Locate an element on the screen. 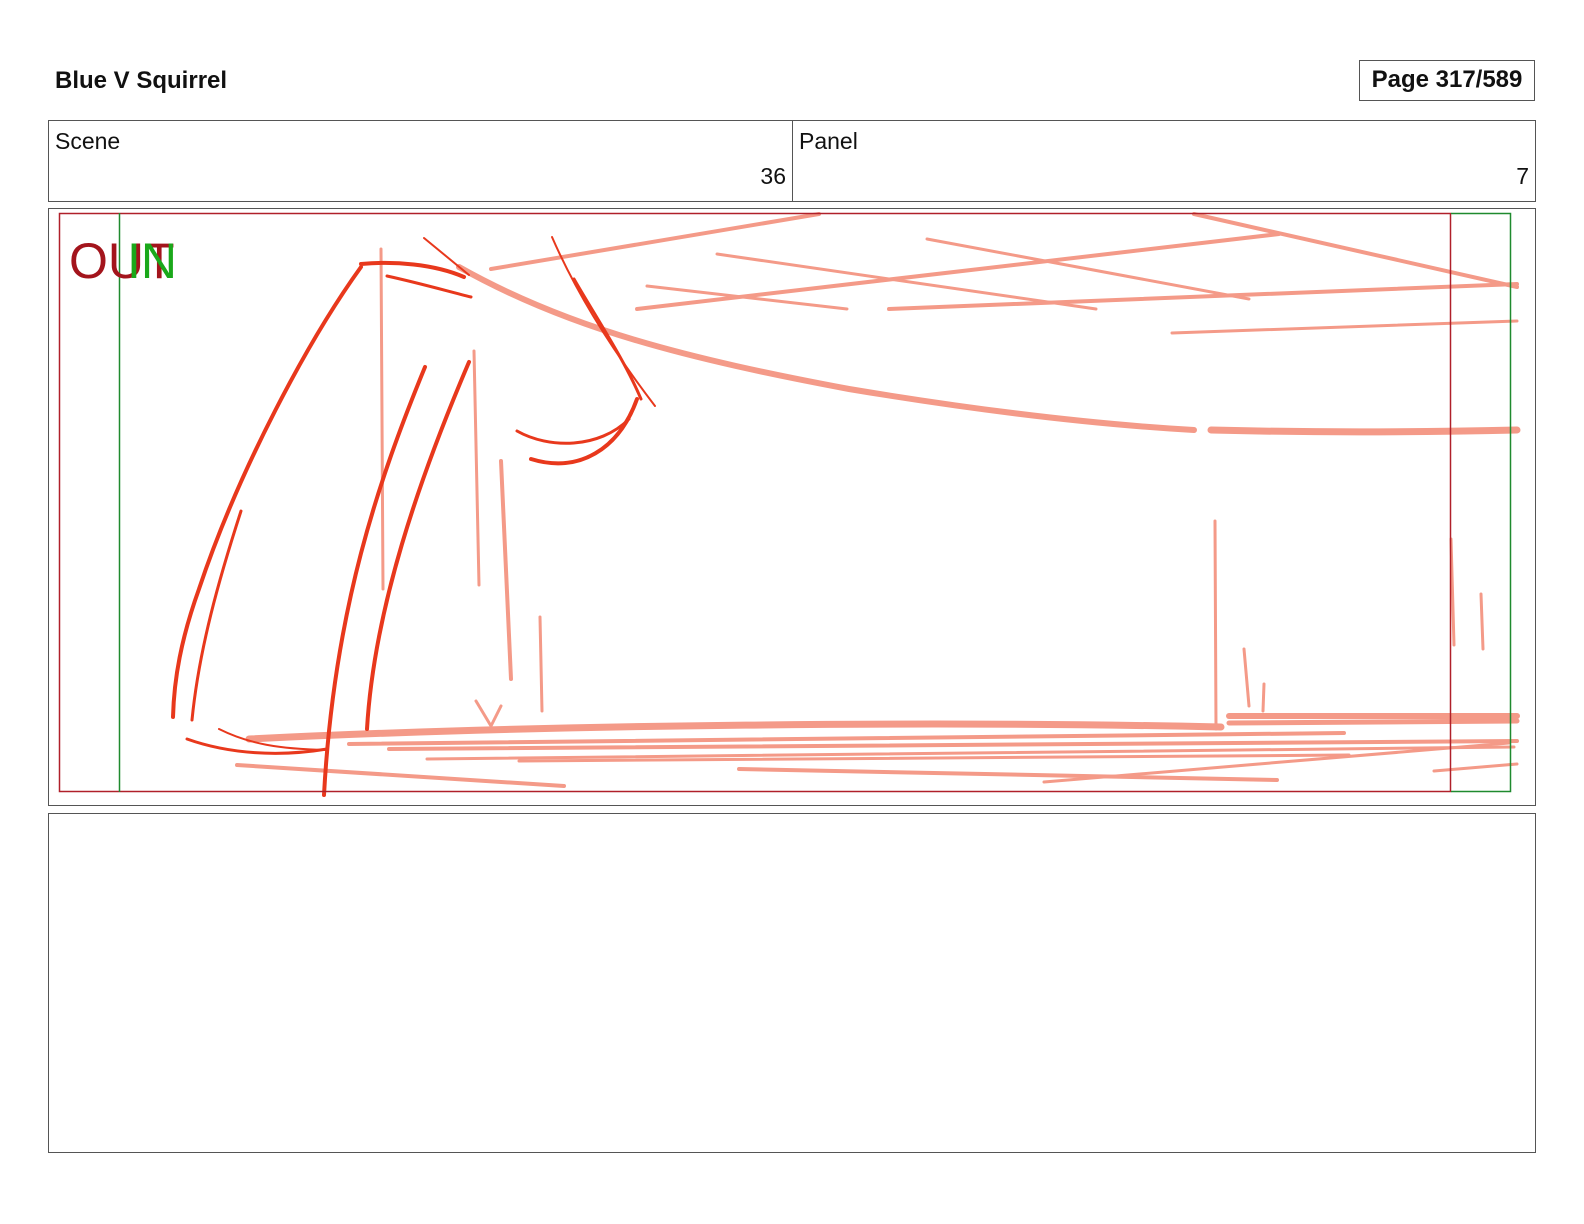  scene-panel-info: Scene 36 Panel 7 is located at coordinates (792, 161).